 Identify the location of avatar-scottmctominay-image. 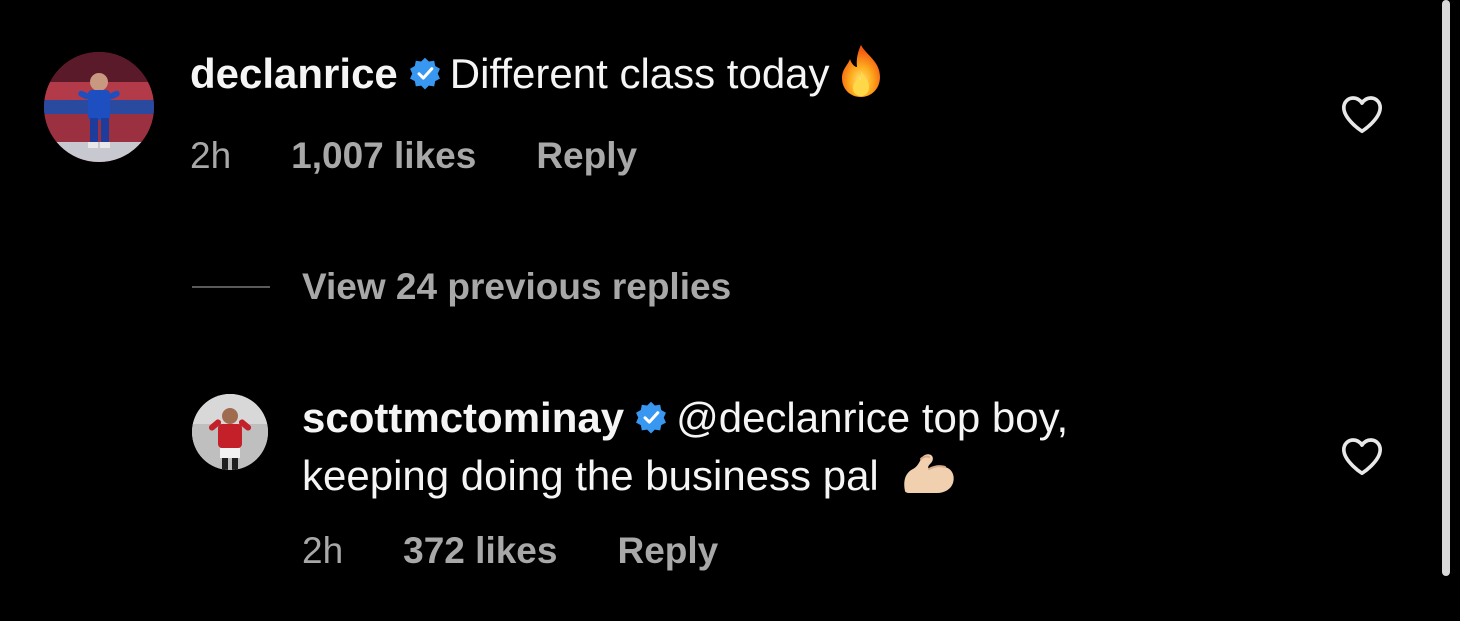
(230, 432).